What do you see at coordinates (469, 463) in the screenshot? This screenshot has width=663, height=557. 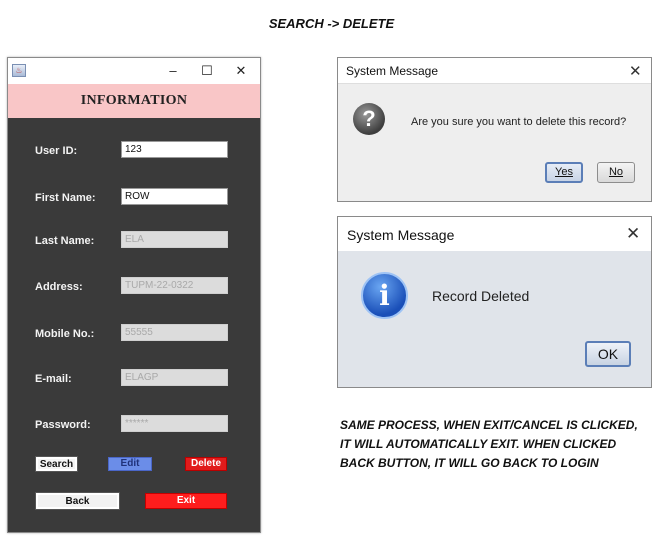 I see `note-line: BACK BUTTON, IT WILL GO BACK TO LOGIN` at bounding box center [469, 463].